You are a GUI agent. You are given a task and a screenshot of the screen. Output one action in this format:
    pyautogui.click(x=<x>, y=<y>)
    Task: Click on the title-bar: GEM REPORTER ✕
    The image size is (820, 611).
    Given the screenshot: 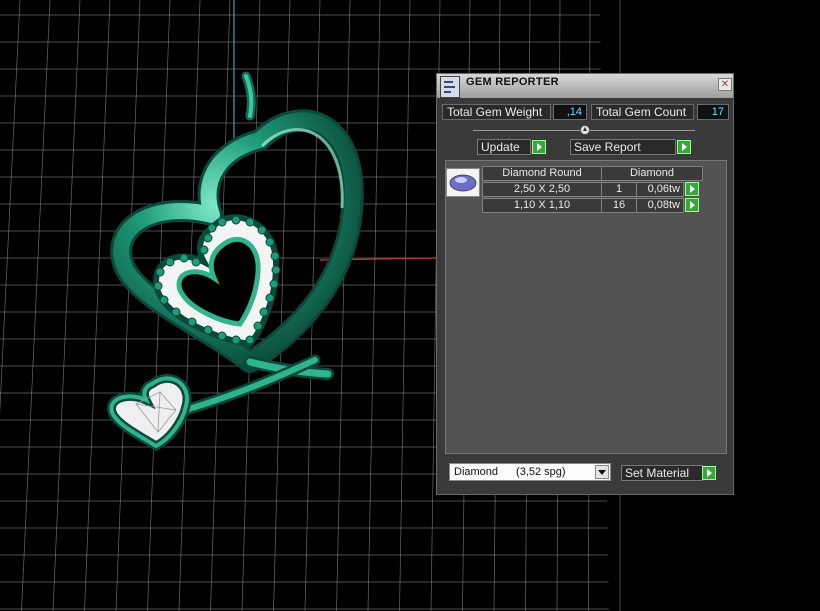 What is the action you would take?
    pyautogui.click(x=585, y=86)
    